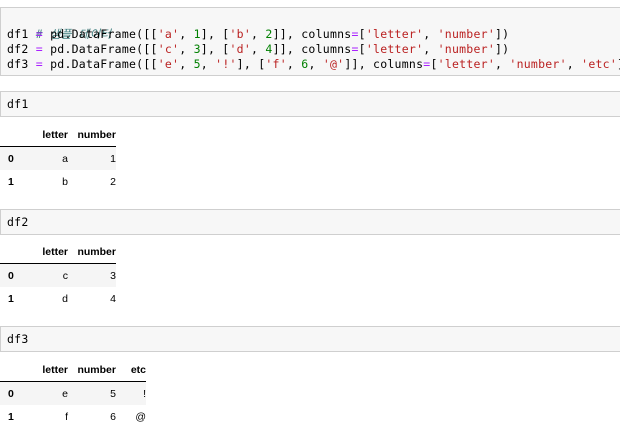 The image size is (620, 424). I want to click on code-num: 4, so click(269, 49).